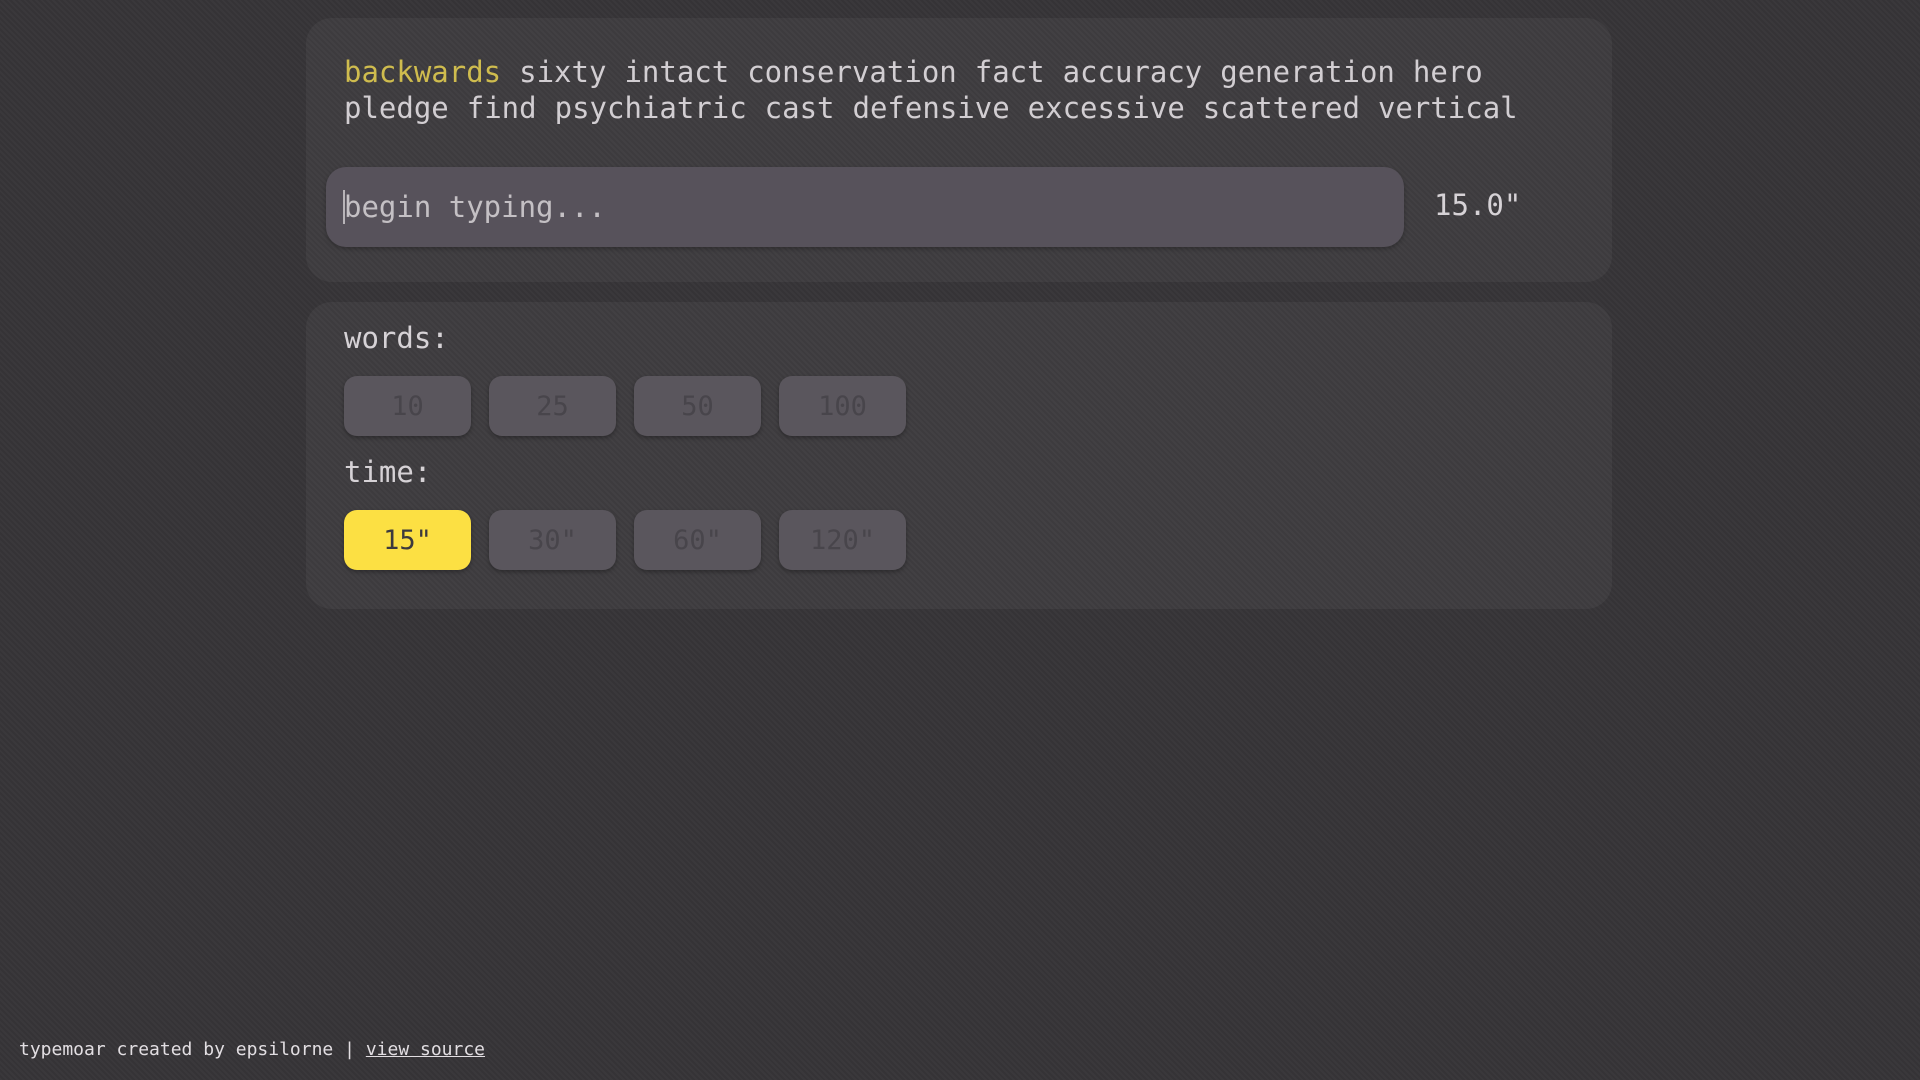 This screenshot has height=1080, width=1920. What do you see at coordinates (501, 108) in the screenshot?
I see `word: find` at bounding box center [501, 108].